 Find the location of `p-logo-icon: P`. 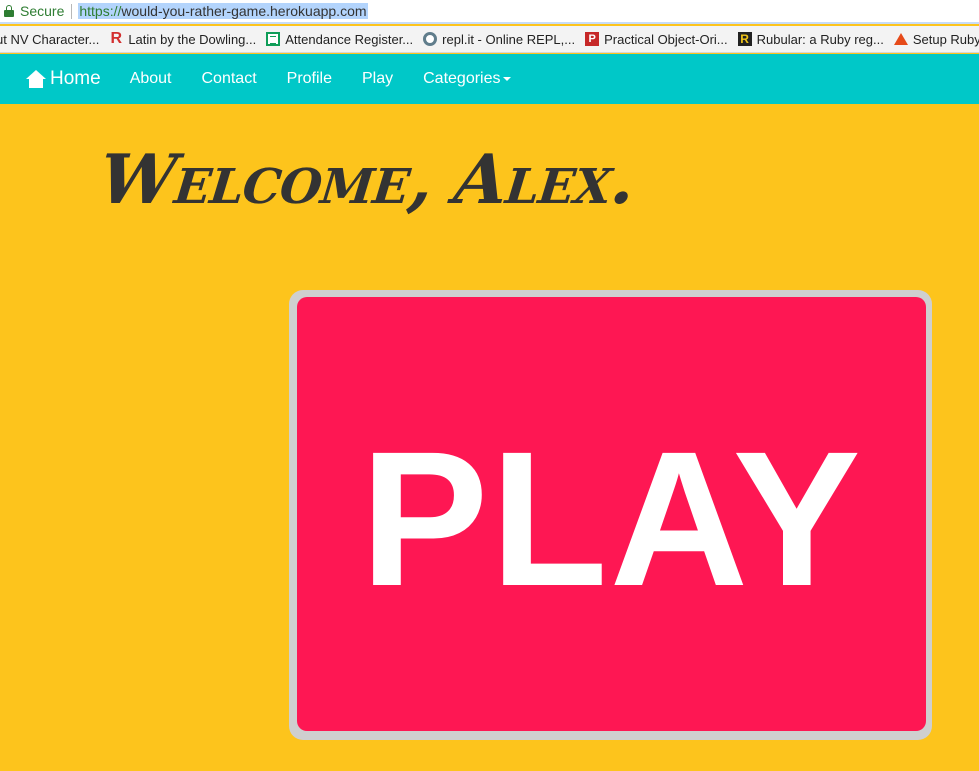

p-logo-icon: P is located at coordinates (592, 39).